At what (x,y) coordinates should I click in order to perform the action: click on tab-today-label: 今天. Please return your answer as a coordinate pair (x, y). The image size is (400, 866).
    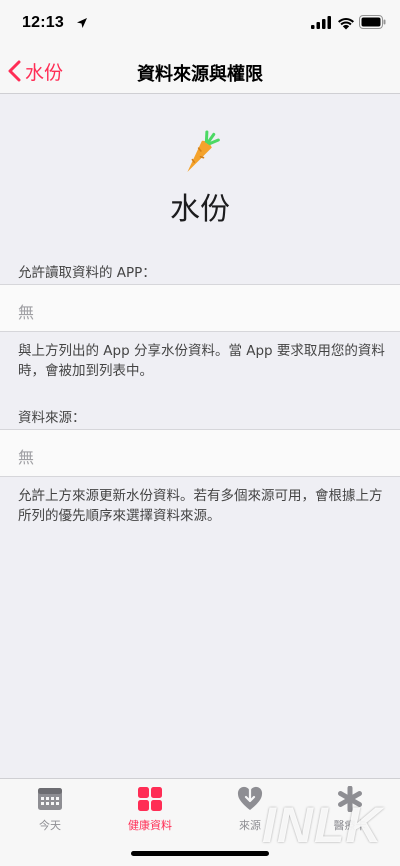
    Looking at the image, I should click on (50, 825).